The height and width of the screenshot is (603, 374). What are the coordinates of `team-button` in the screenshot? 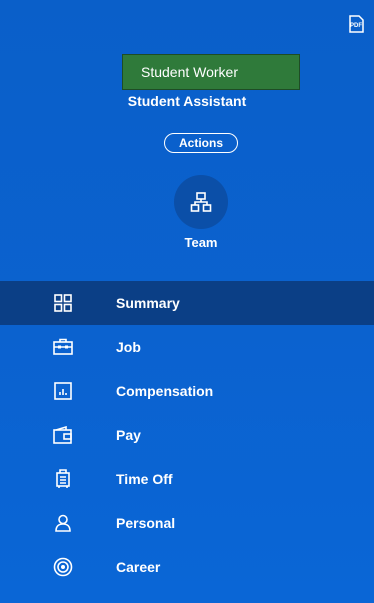 It's located at (201, 202).